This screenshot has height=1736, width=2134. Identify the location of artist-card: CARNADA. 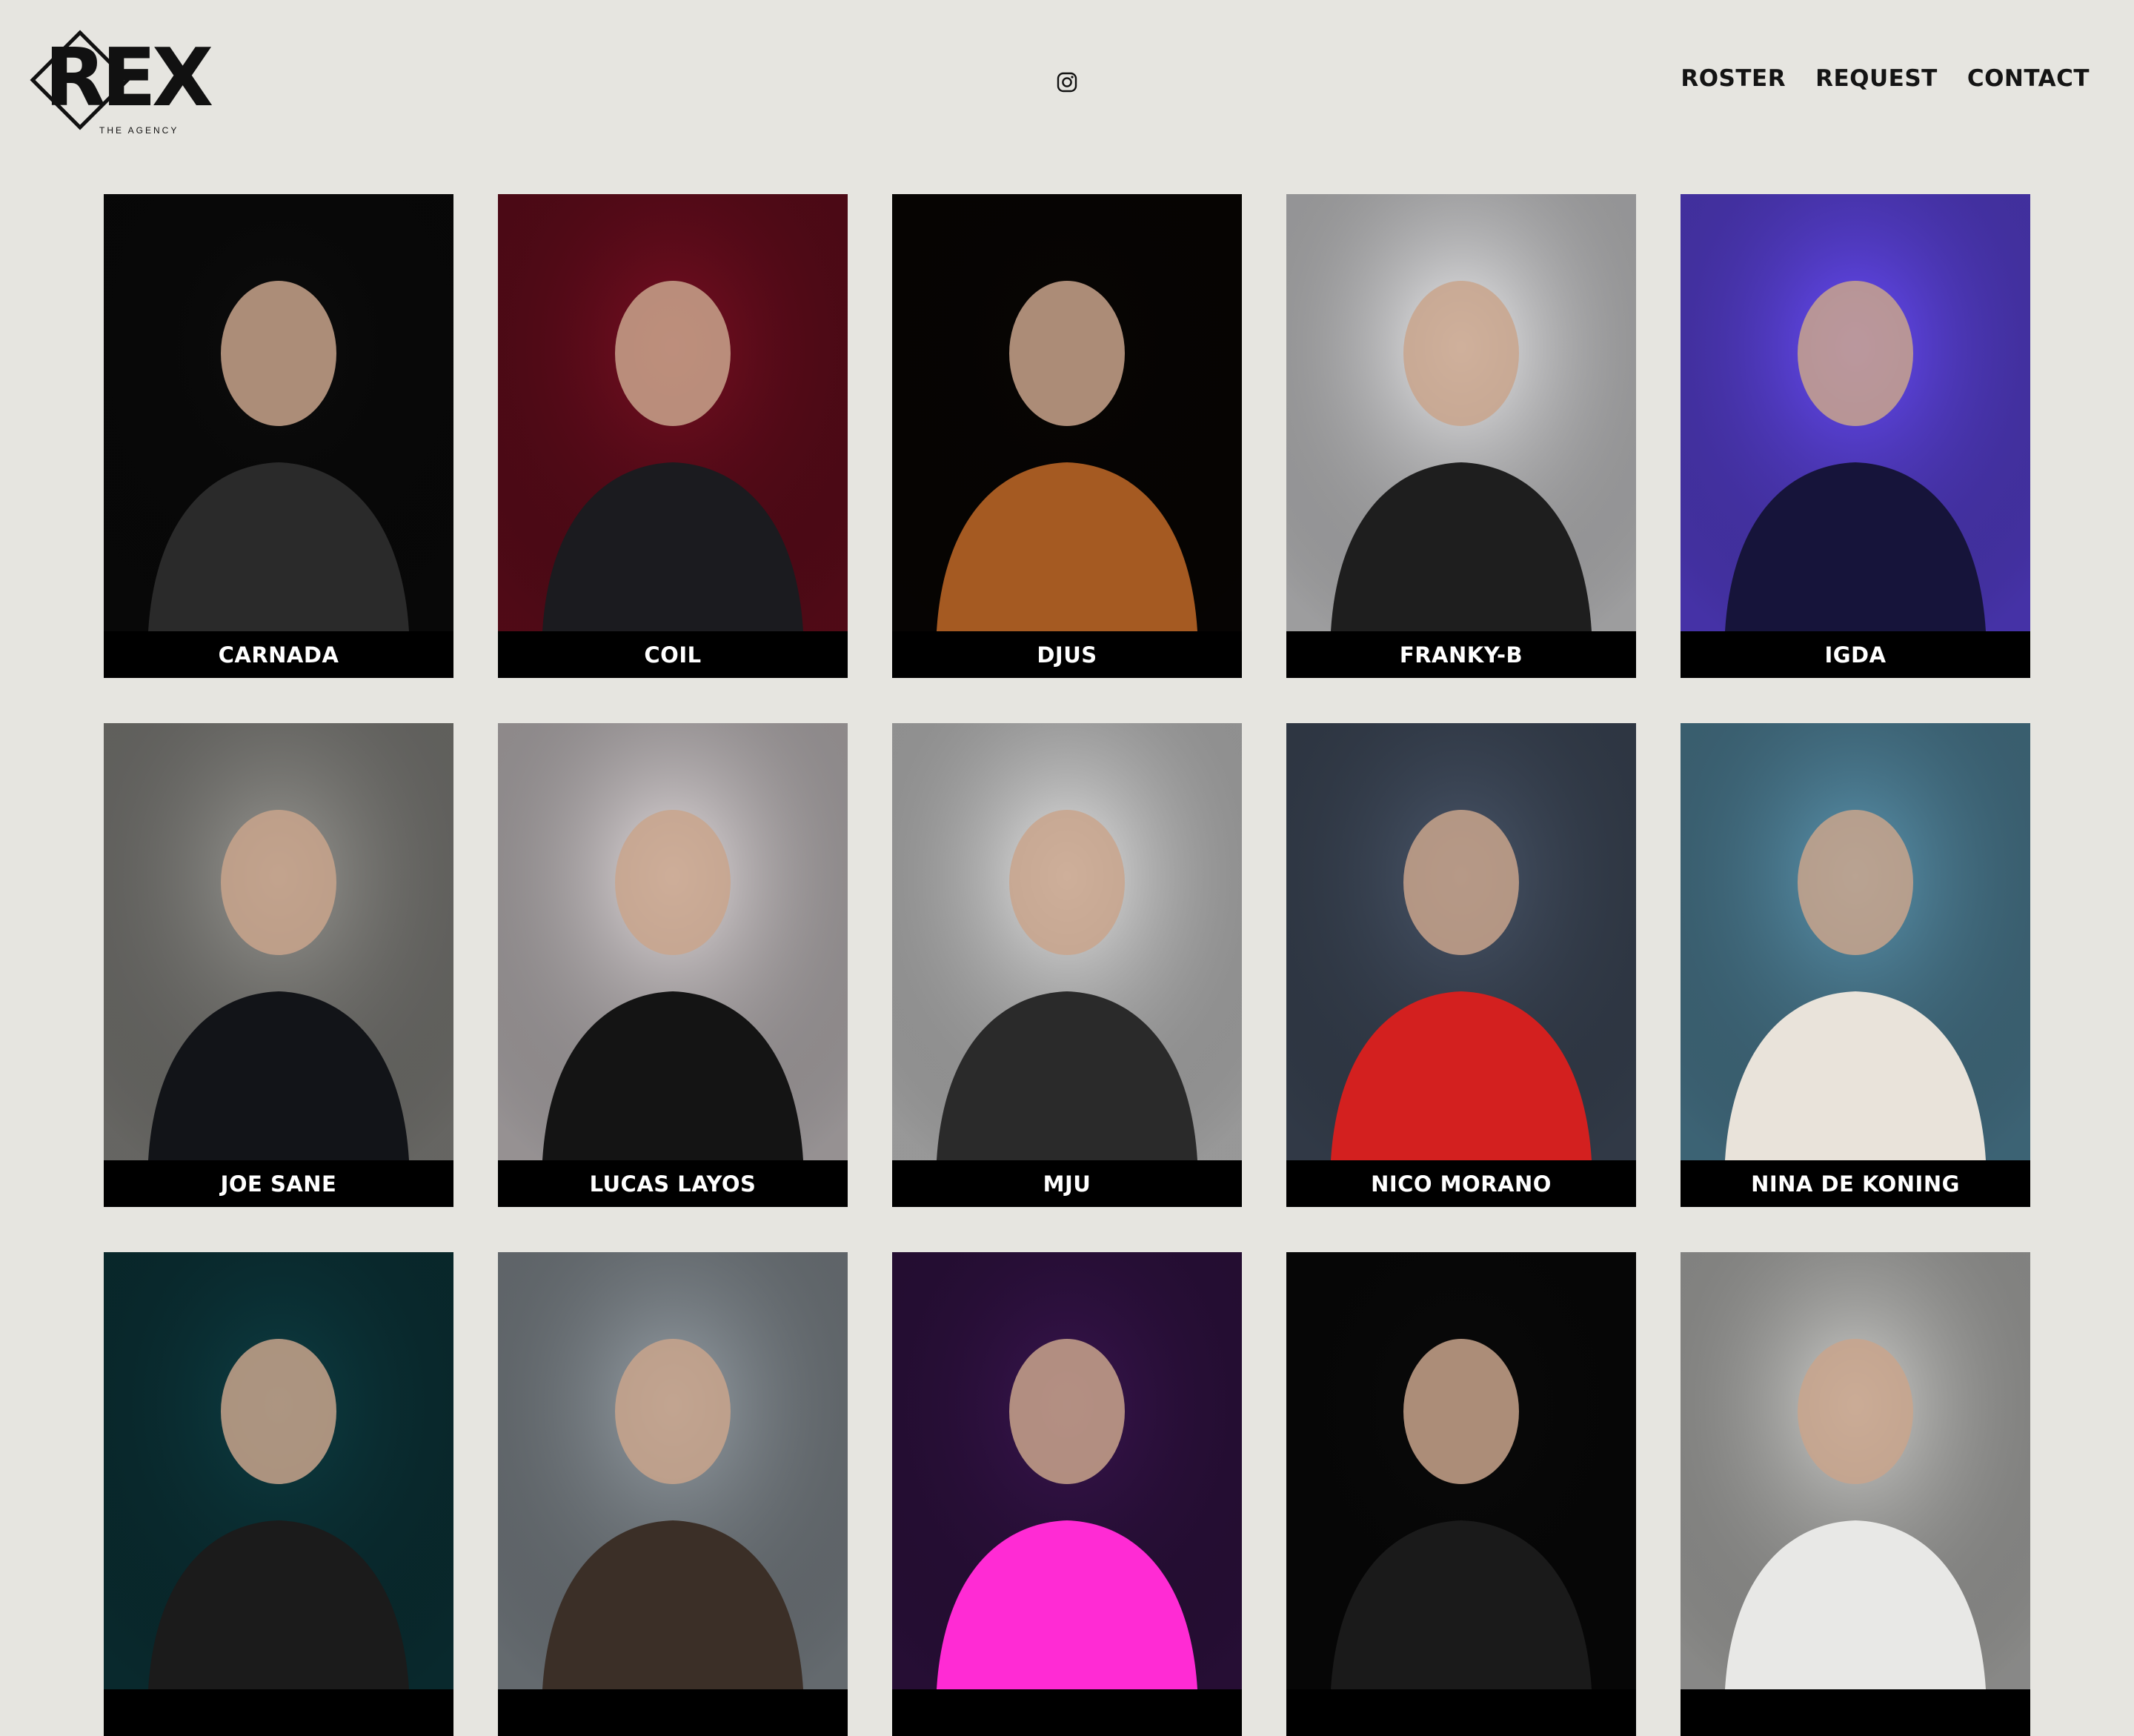
(278, 436).